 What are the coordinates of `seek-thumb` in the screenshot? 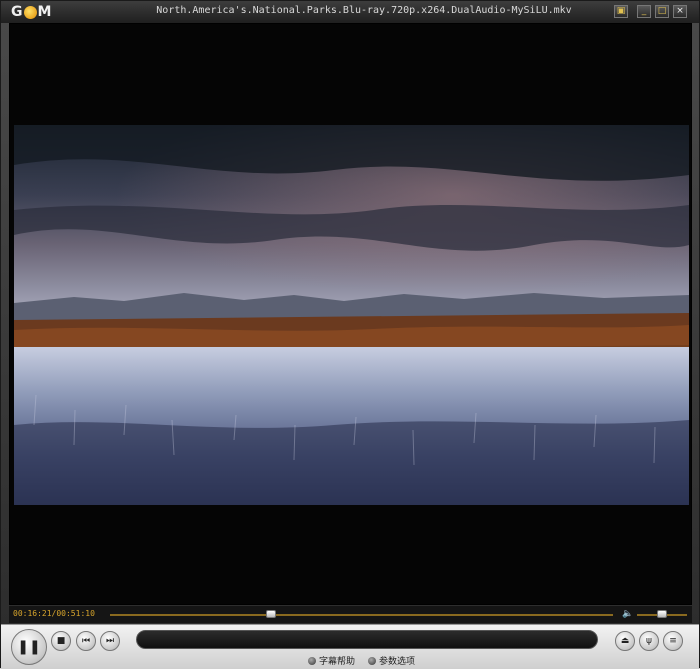 It's located at (270, 614).